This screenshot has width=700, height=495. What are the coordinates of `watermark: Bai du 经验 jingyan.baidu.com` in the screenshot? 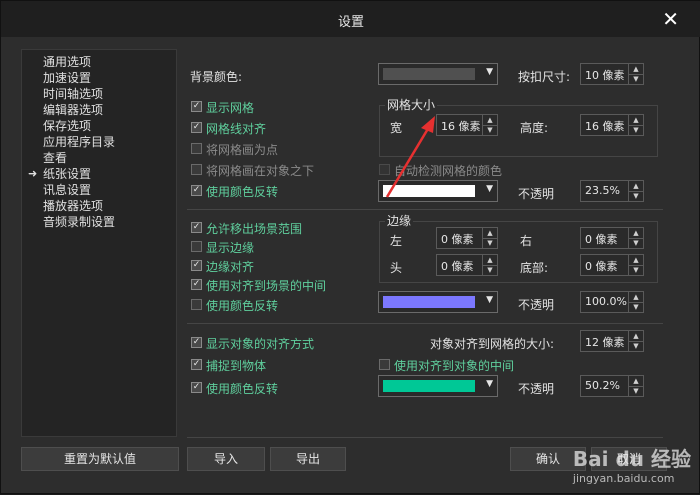 It's located at (632, 464).